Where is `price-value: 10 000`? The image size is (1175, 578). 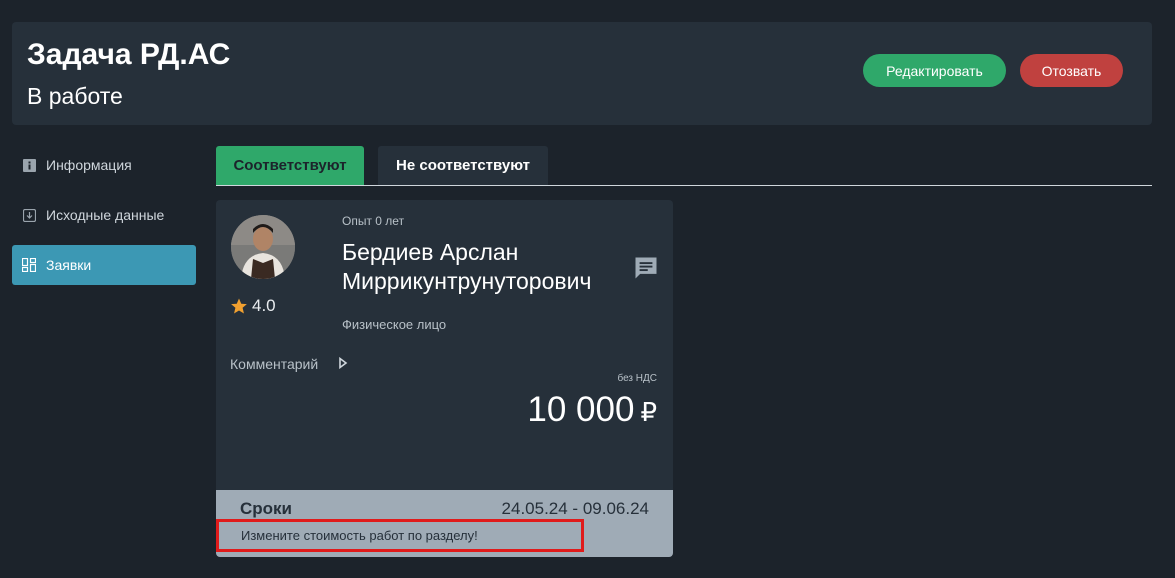 price-value: 10 000 is located at coordinates (581, 409).